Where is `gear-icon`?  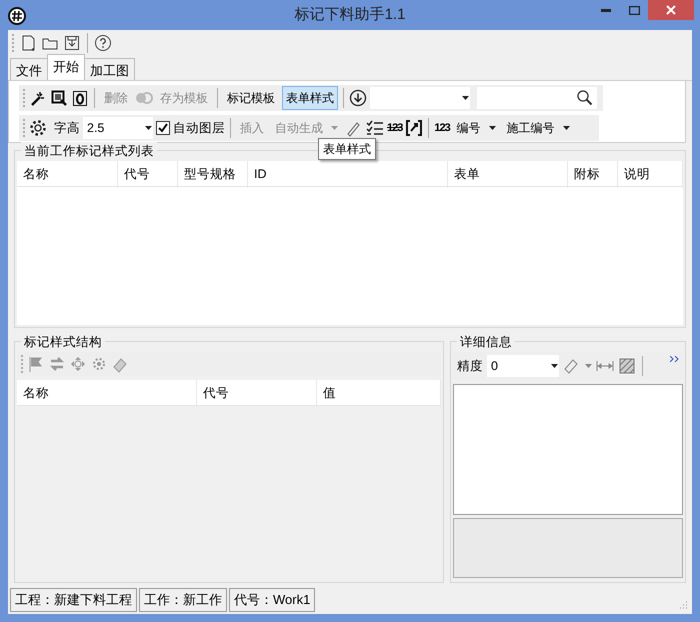 gear-icon is located at coordinates (38, 128).